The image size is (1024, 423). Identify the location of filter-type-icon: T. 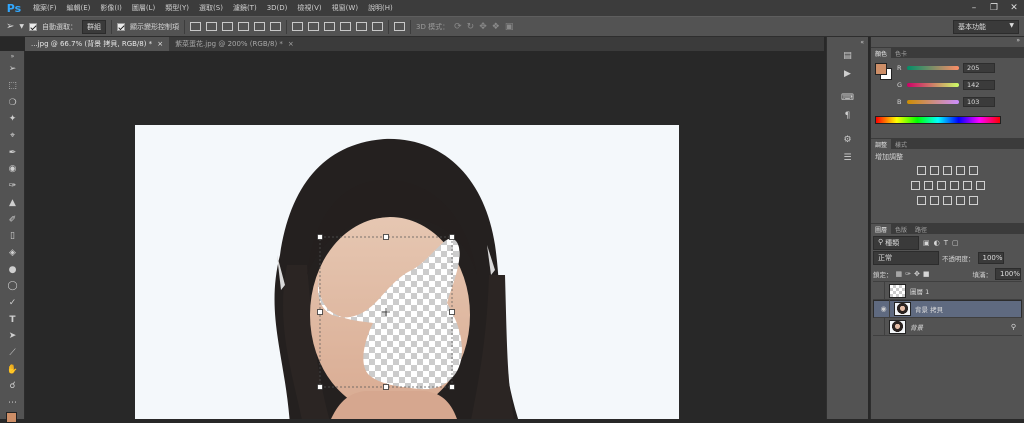
(946, 243).